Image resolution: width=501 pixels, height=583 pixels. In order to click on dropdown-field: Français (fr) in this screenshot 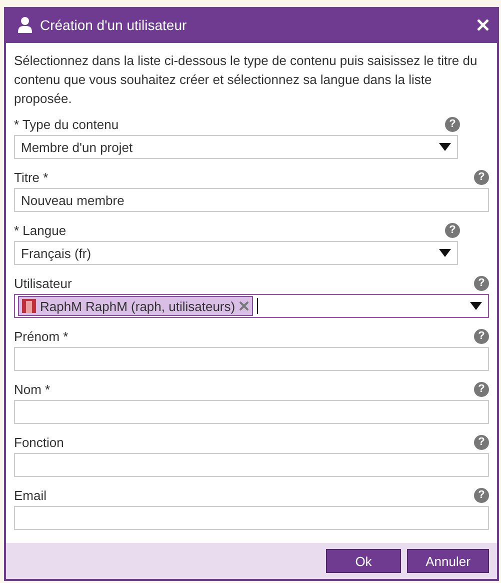, I will do `click(236, 253)`.